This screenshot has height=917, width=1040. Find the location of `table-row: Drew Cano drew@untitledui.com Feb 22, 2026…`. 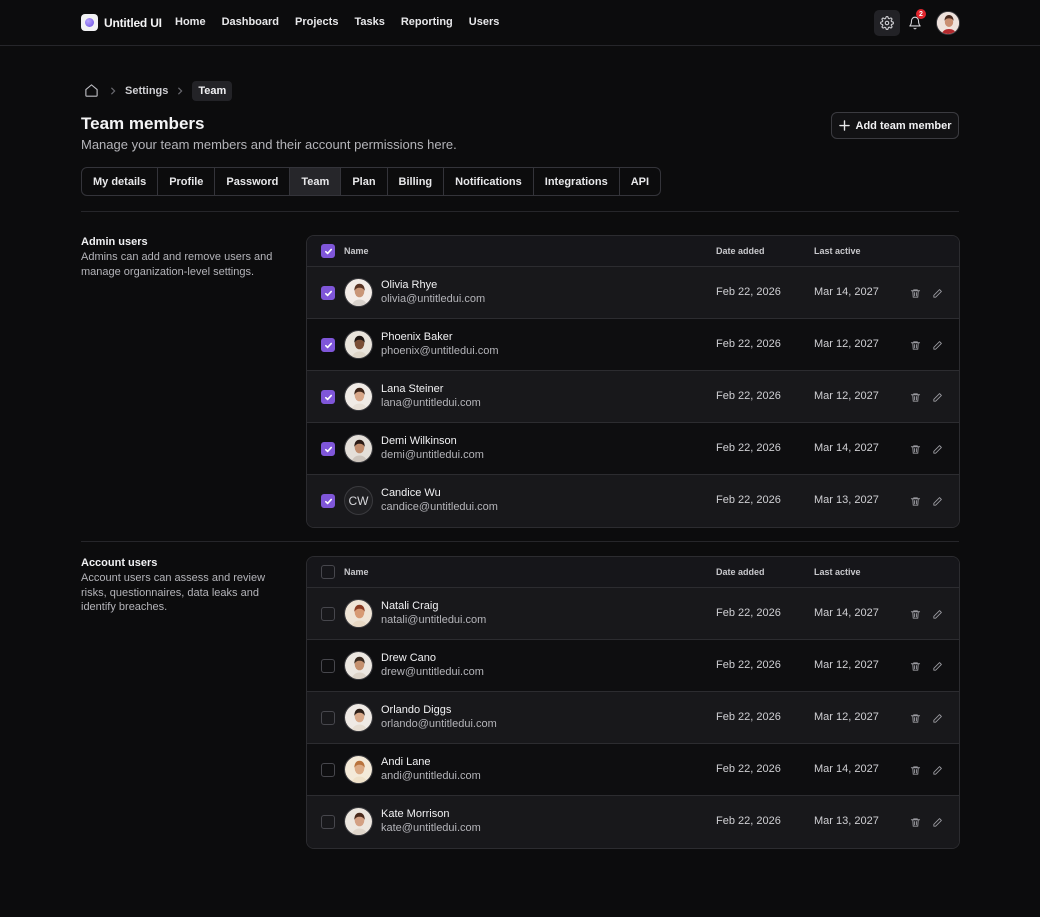

table-row: Drew Cano drew@untitledui.com Feb 22, 2026… is located at coordinates (633, 666).